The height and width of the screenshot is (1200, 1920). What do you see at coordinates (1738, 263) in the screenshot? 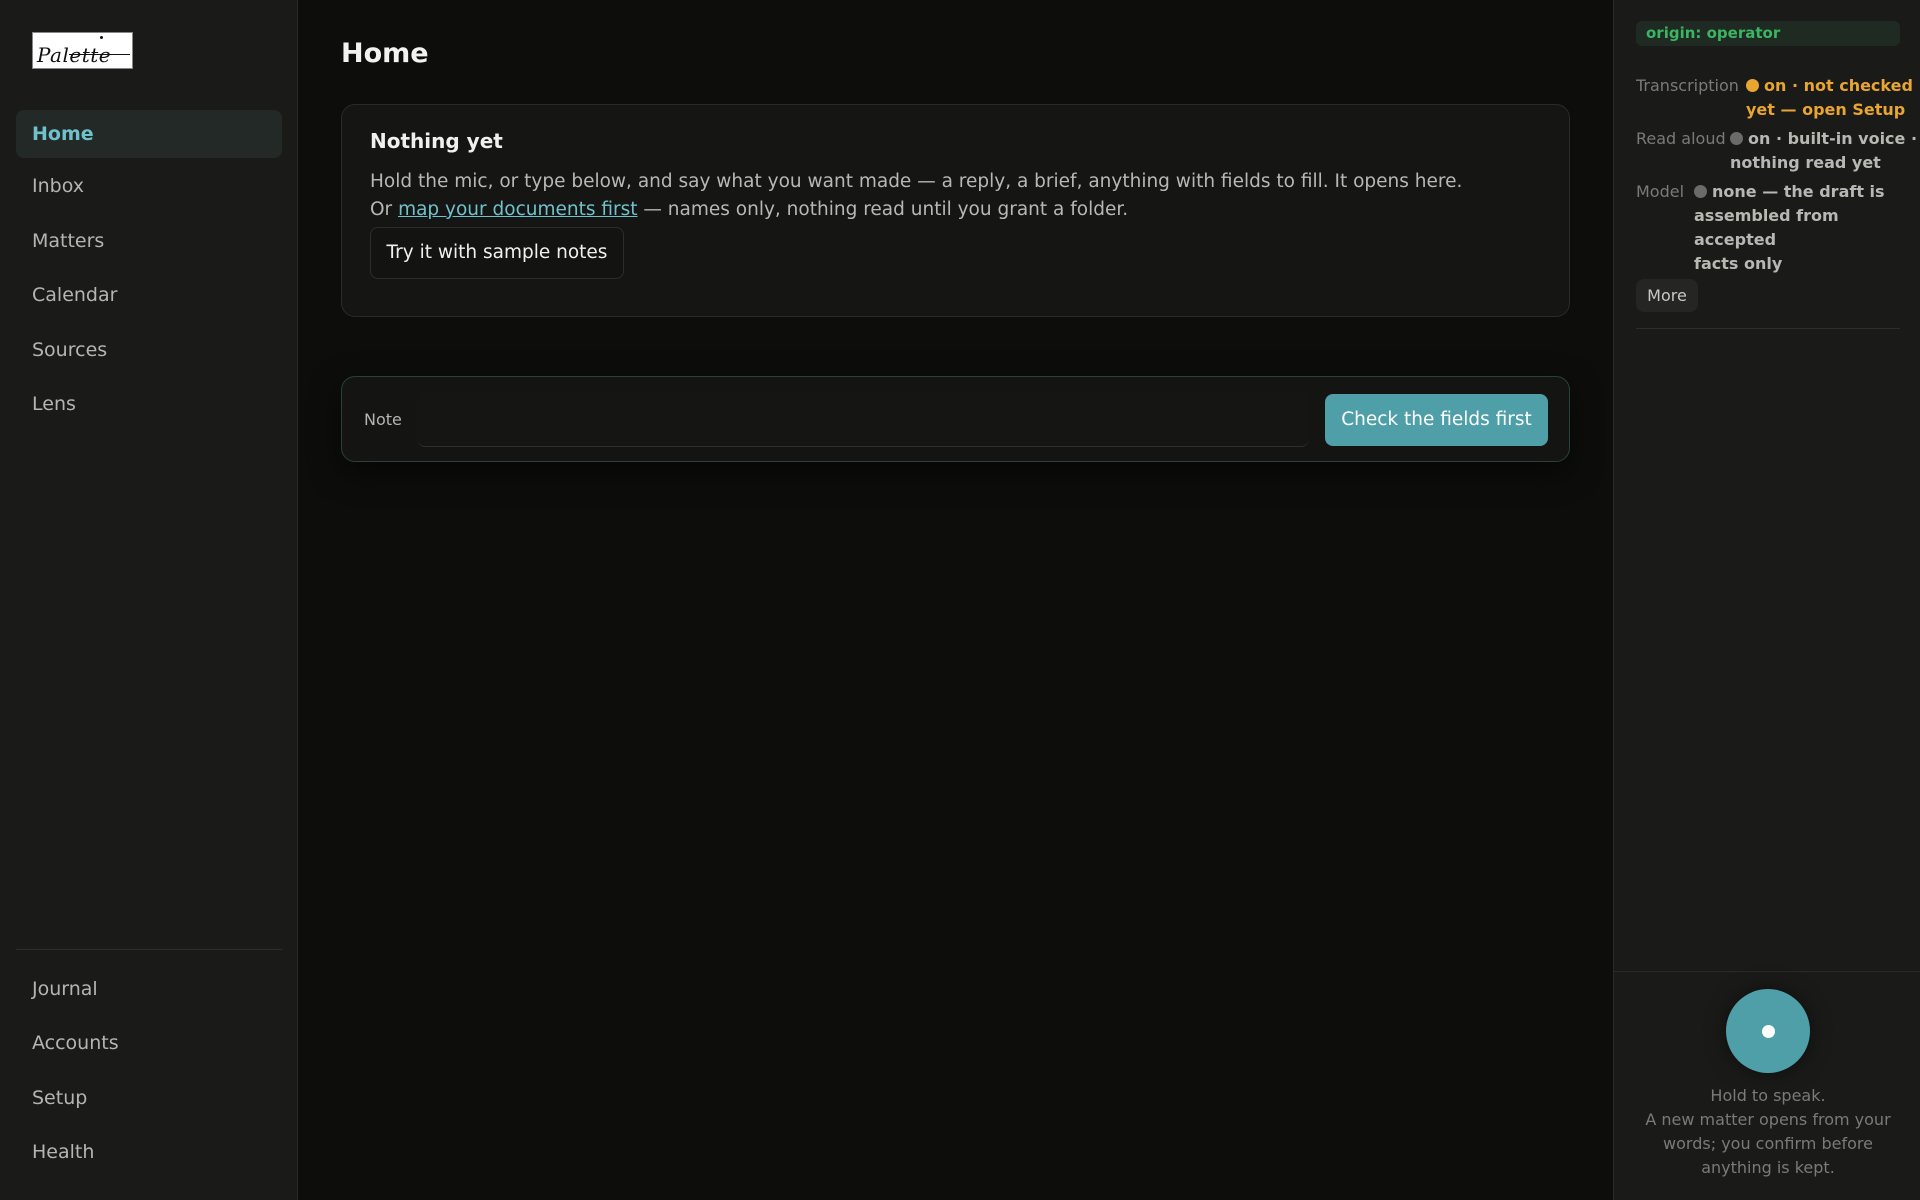
I see `model-status-line3: facts only` at bounding box center [1738, 263].